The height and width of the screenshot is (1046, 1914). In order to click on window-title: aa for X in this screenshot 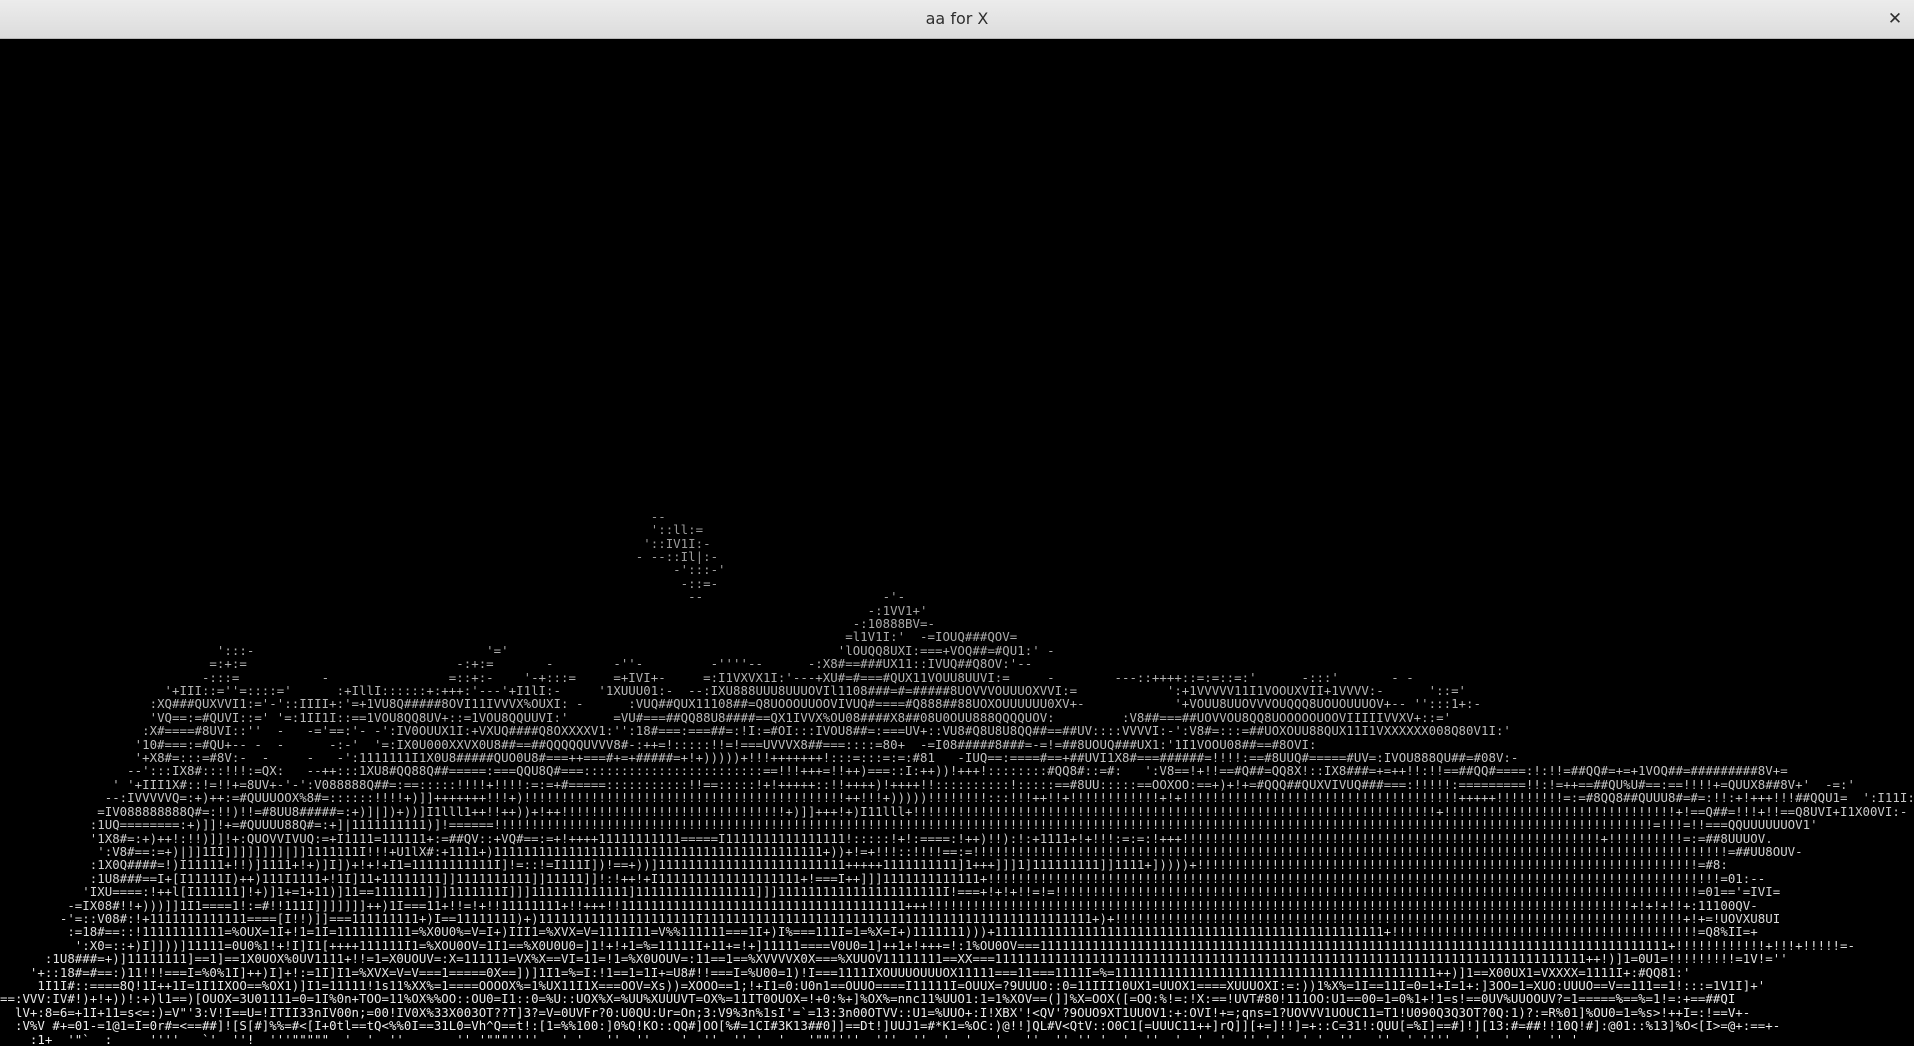, I will do `click(957, 18)`.